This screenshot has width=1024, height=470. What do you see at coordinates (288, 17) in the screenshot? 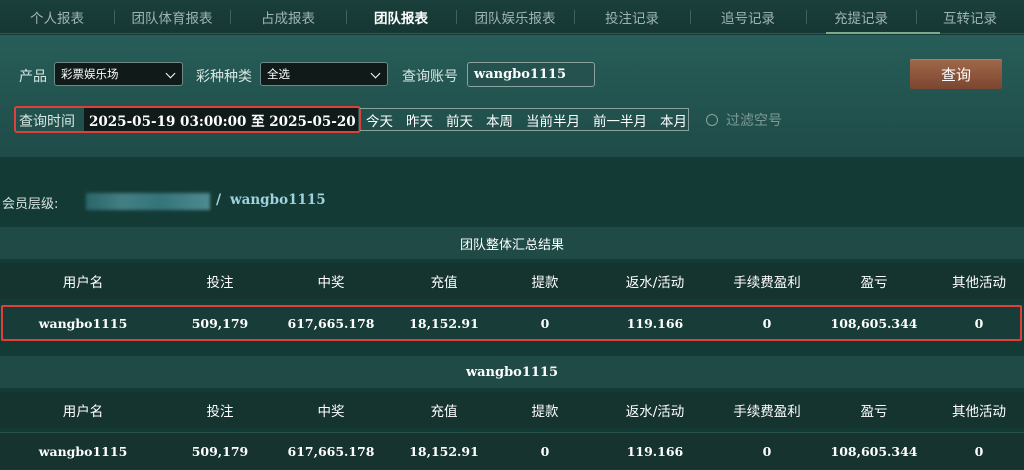
I see `tab-share-report: 占成报表` at bounding box center [288, 17].